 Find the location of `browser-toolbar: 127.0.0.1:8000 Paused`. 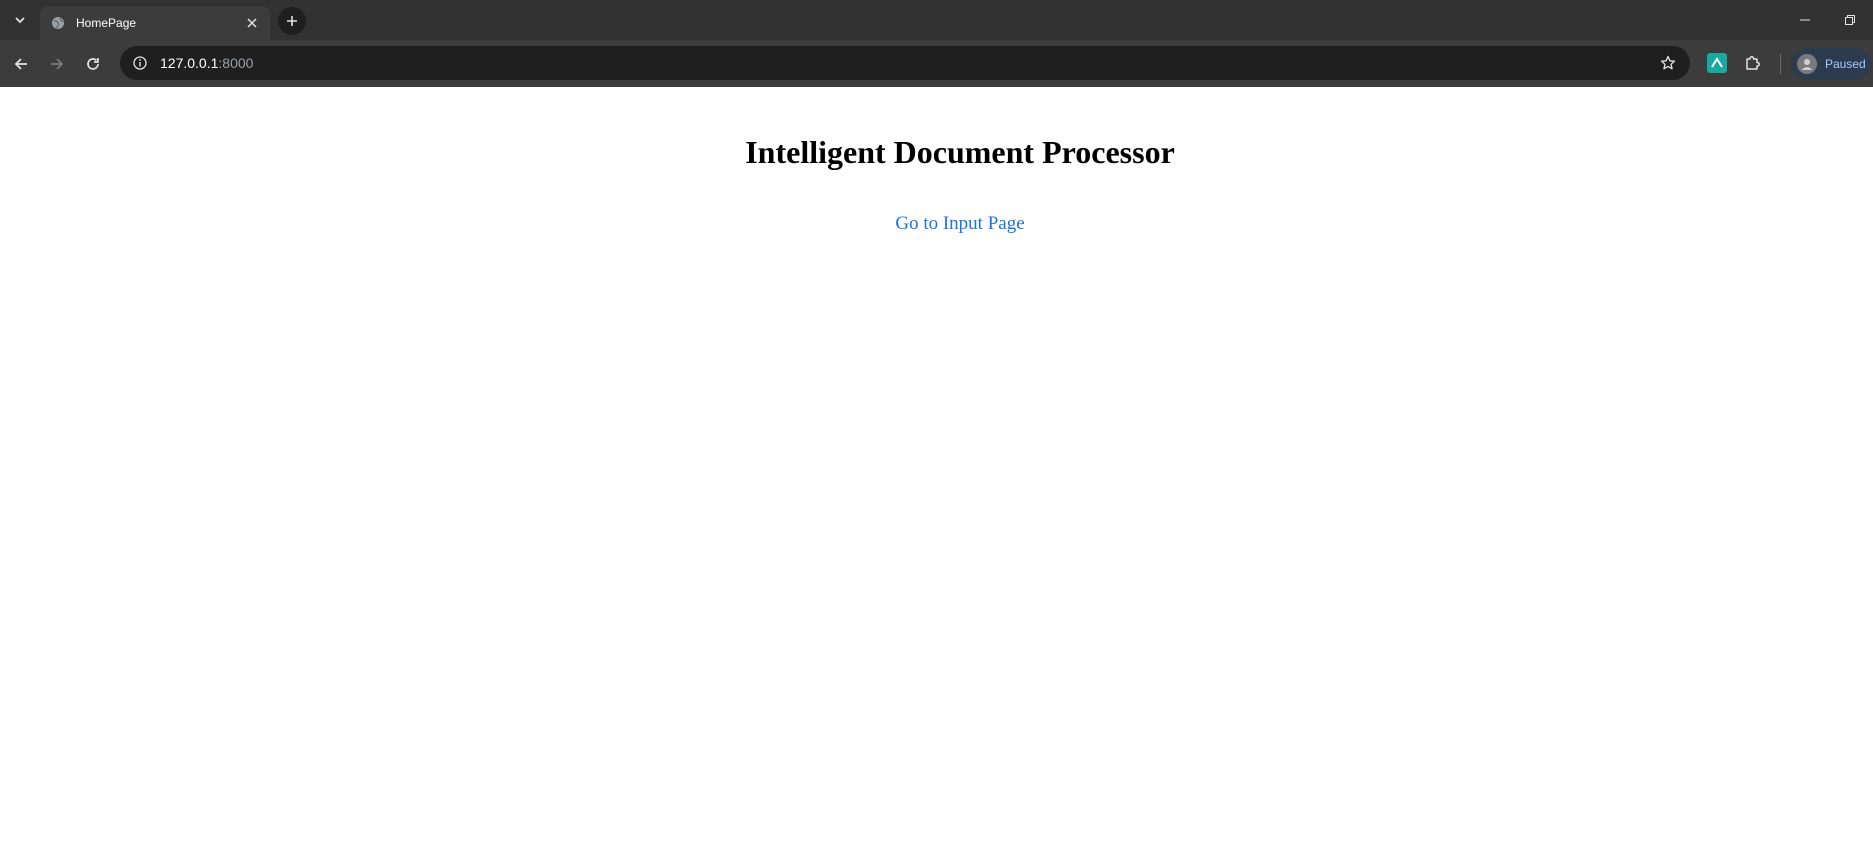

browser-toolbar: 127.0.0.1:8000 Paused is located at coordinates (936, 63).